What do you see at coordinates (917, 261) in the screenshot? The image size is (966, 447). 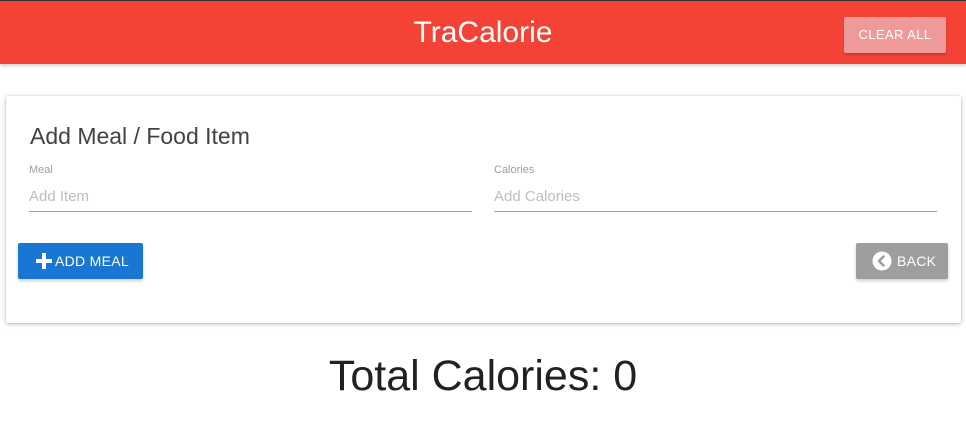 I see `back-label: BACK` at bounding box center [917, 261].